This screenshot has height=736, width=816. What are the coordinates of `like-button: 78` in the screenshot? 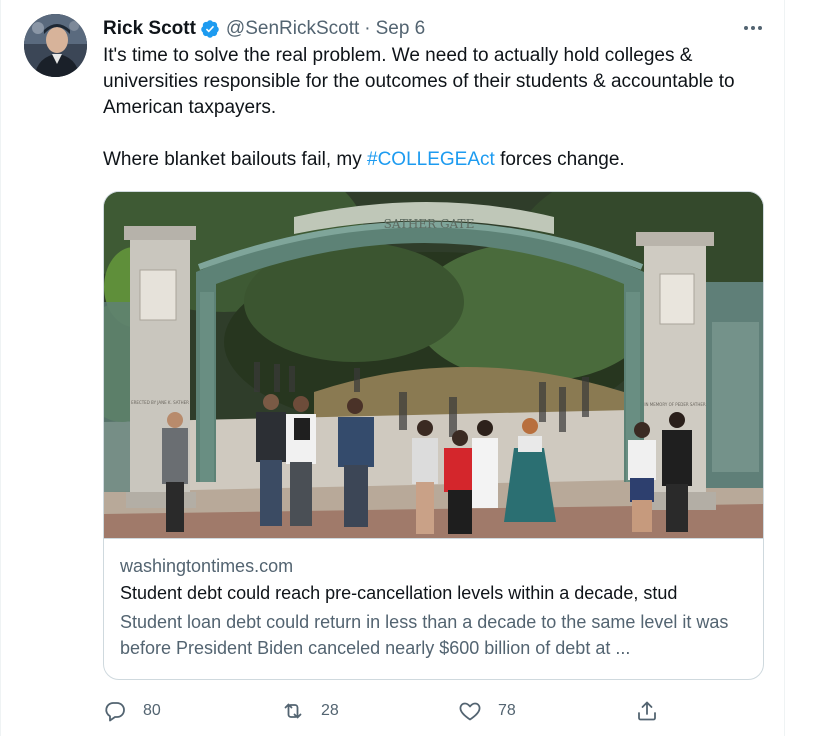 It's located at (487, 711).